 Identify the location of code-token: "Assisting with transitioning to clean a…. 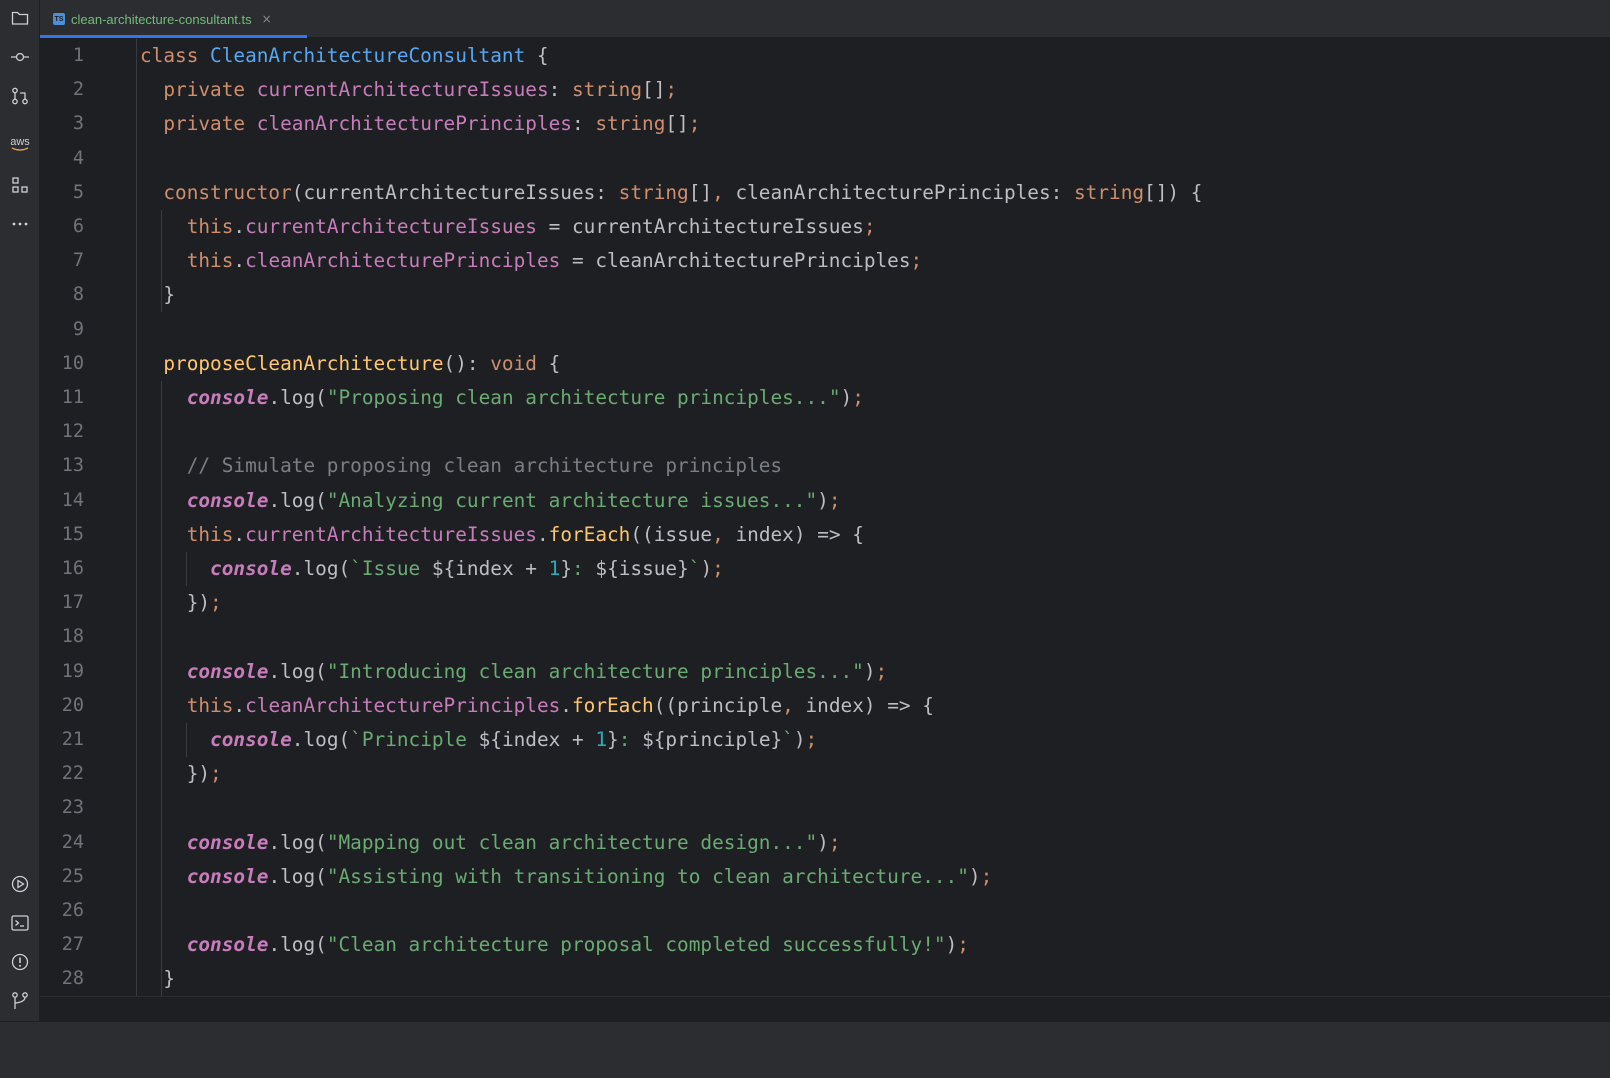
(647, 876).